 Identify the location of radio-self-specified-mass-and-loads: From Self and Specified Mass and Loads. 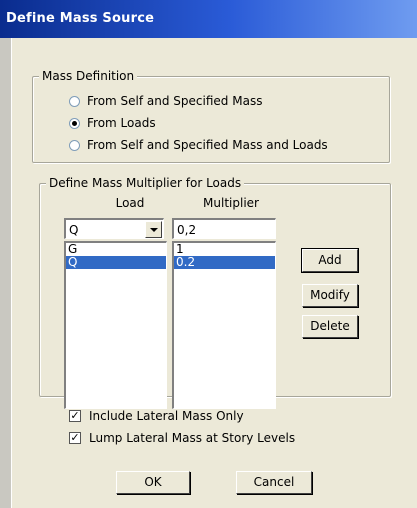
(198, 145).